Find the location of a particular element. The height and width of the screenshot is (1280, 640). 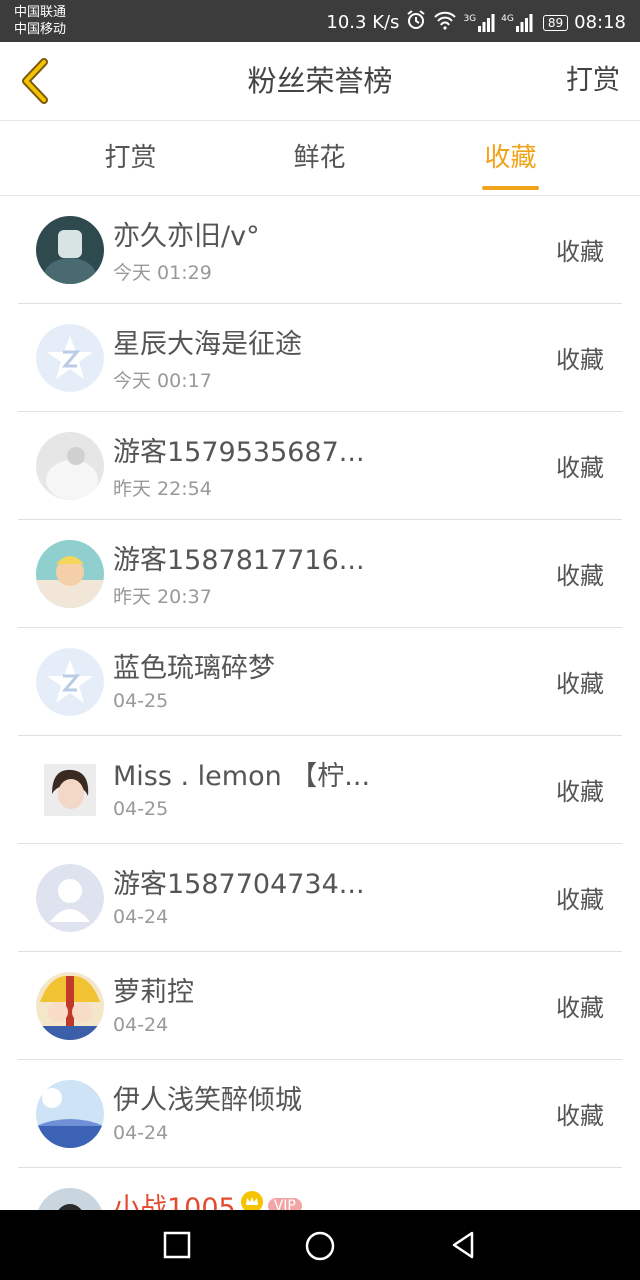

active-tab-indicator is located at coordinates (510, 188).